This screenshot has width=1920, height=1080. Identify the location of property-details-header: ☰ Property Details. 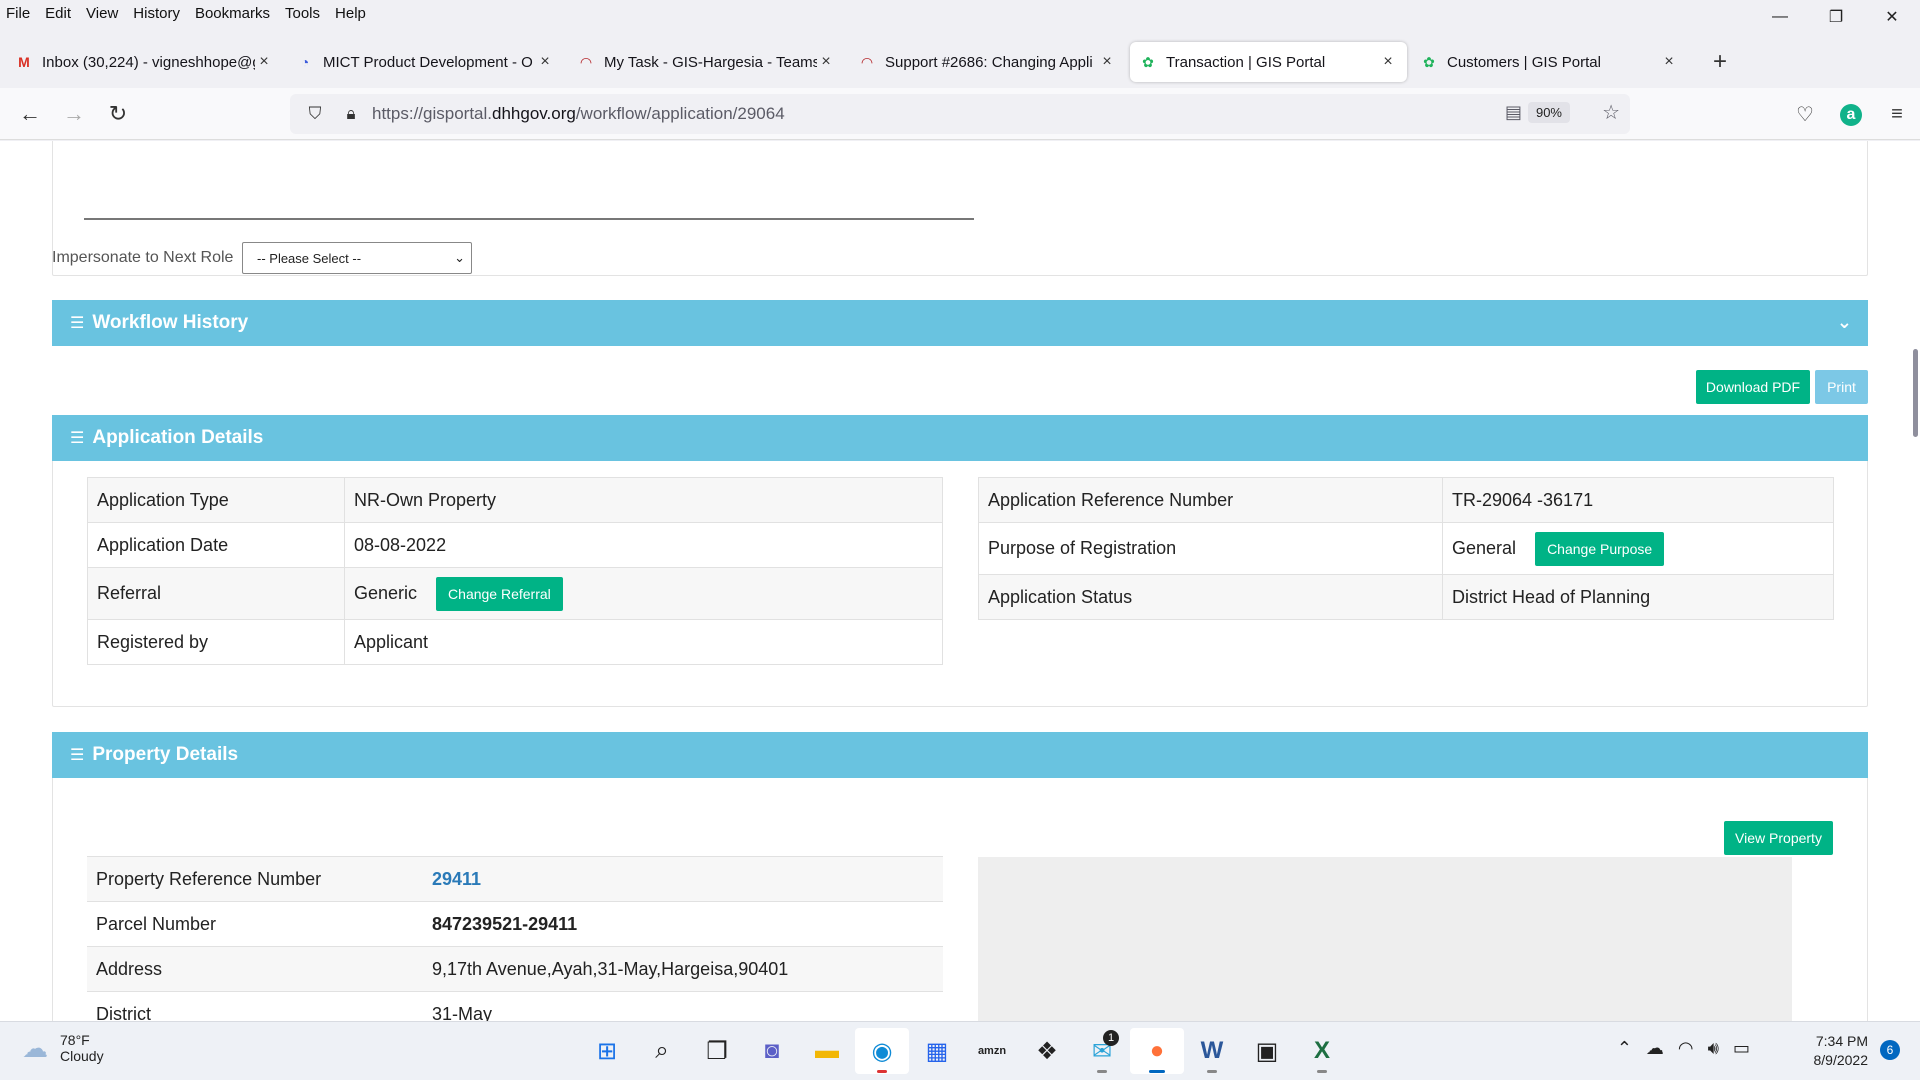
(960, 755).